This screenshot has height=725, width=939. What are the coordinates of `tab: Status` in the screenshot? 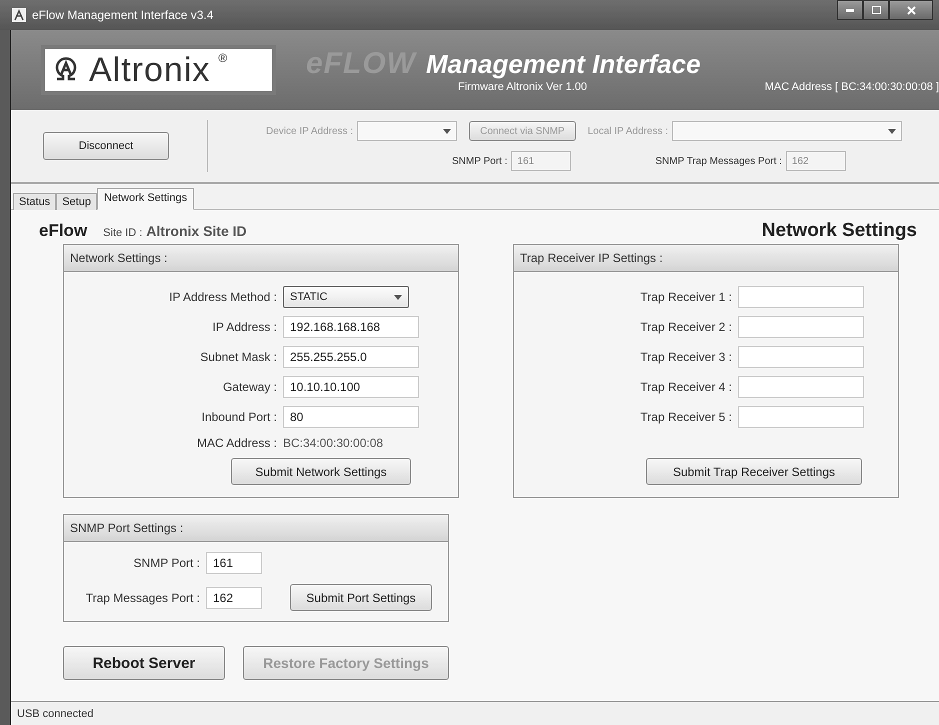 It's located at (34, 201).